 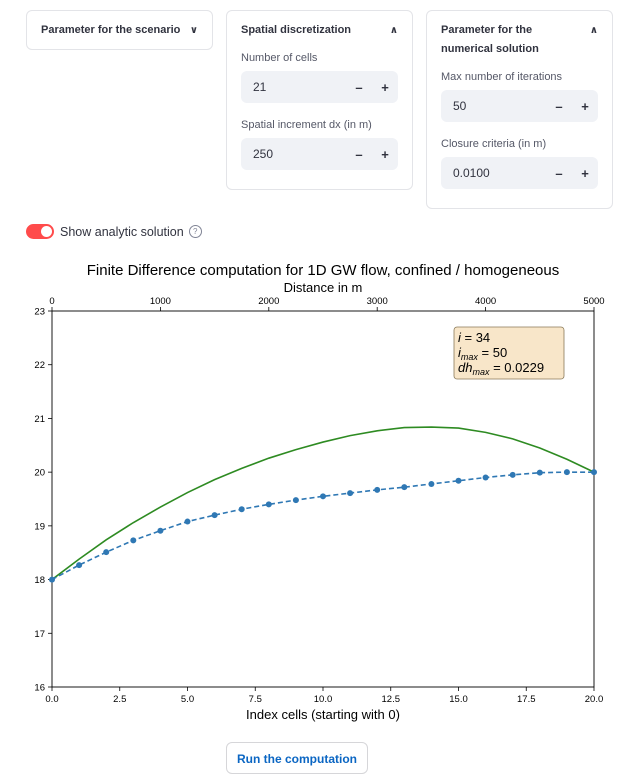 I want to click on x2-tick-label: 2000, so click(x=268, y=301).